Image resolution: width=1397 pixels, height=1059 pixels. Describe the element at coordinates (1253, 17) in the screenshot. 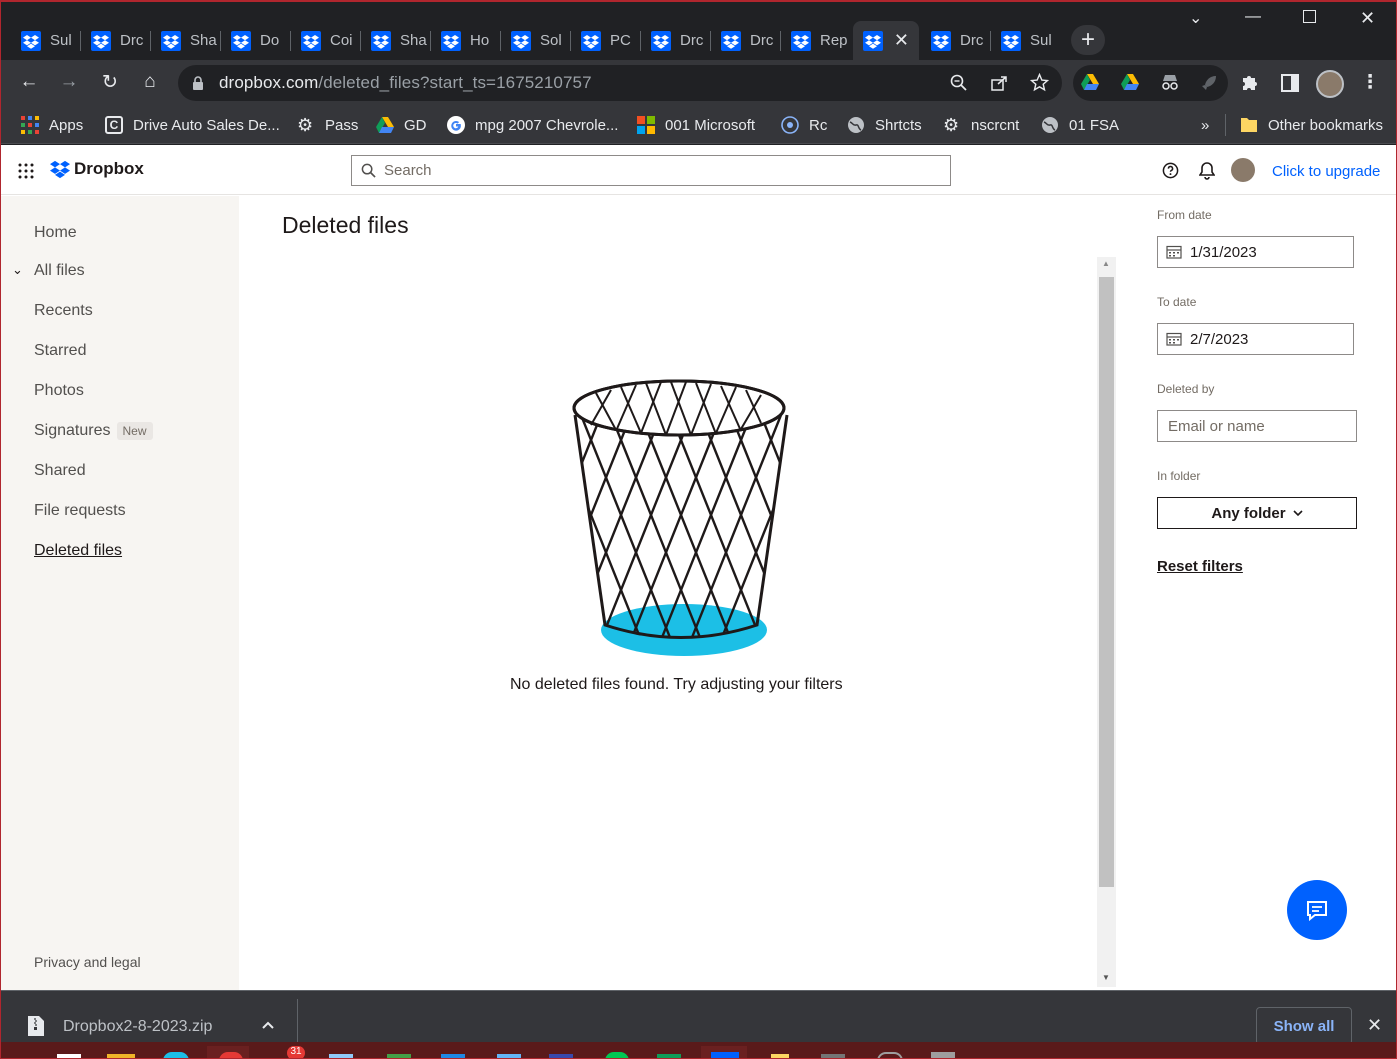

I see `minimize-icon: —` at that location.